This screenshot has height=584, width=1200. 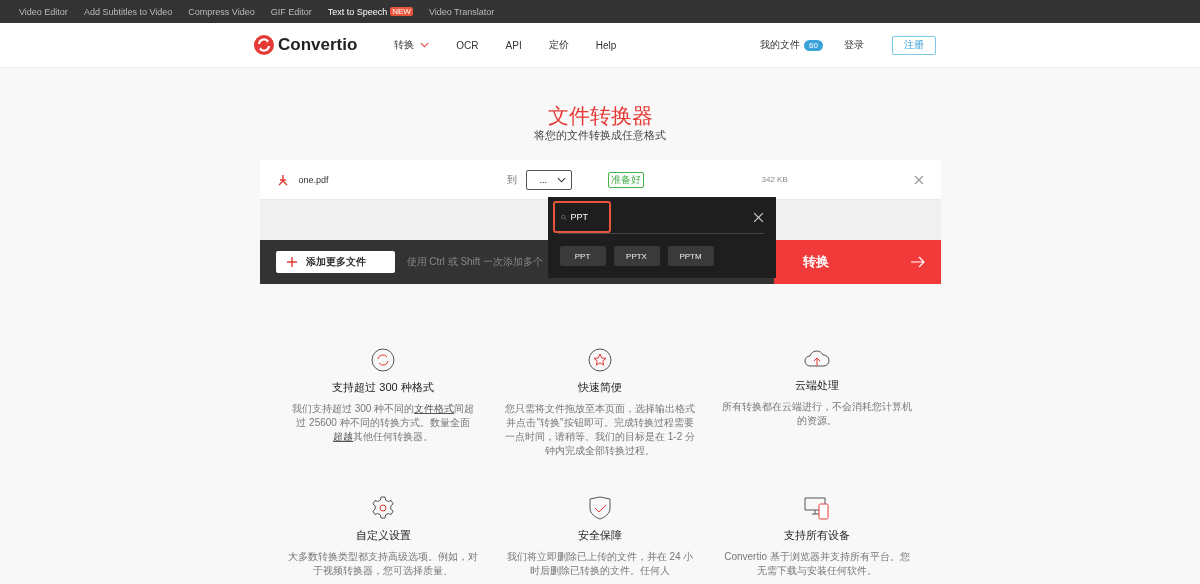 I want to click on feature-description: Convertio 基于浏览器并支持所有平台。您无需下载与安装任何软件。, so click(x=817, y=564).